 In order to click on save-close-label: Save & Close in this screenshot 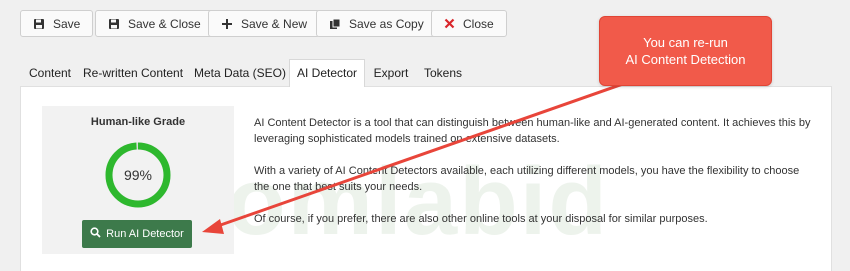, I will do `click(164, 23)`.